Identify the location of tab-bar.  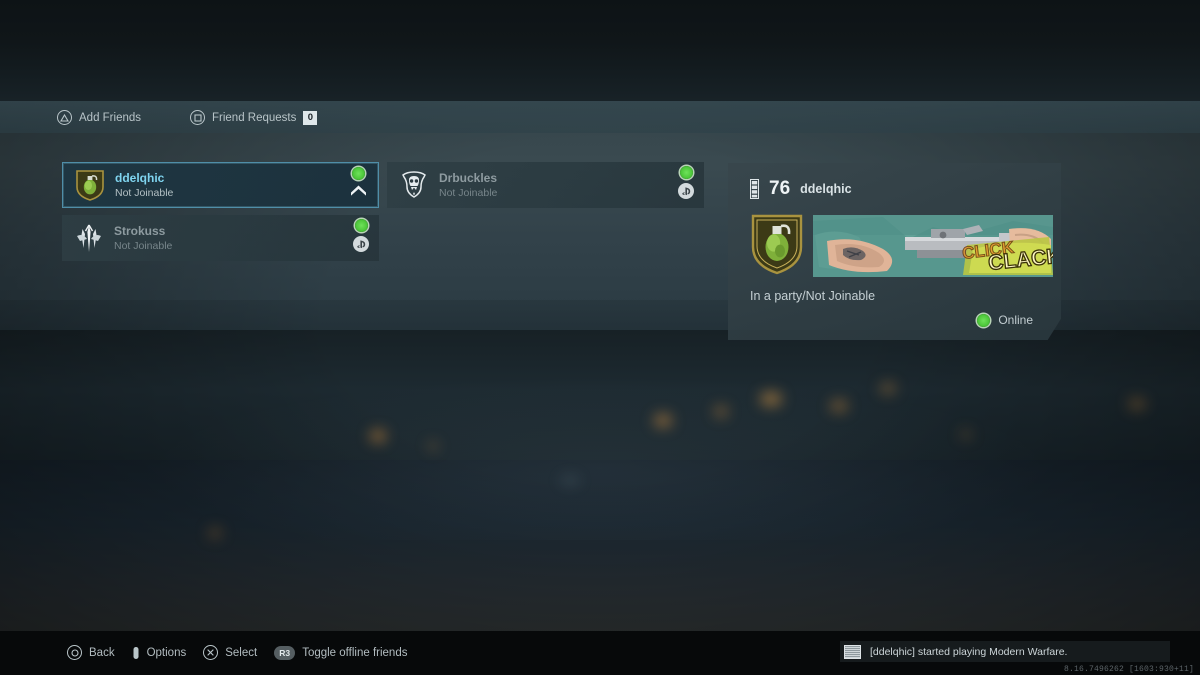
(600, 84).